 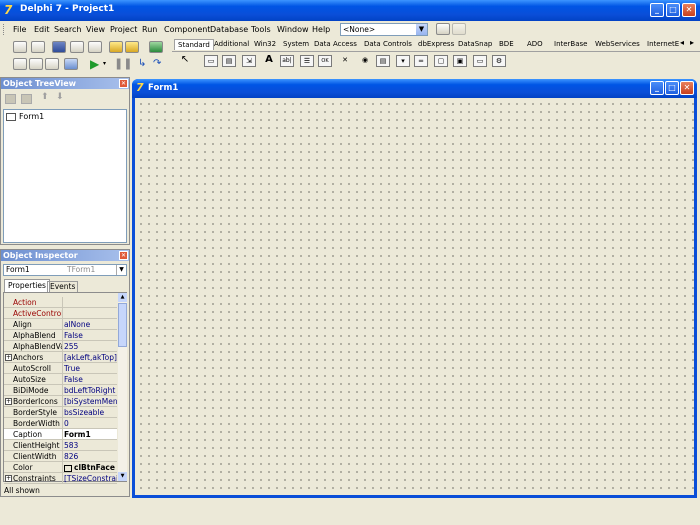 What do you see at coordinates (60, 467) in the screenshot?
I see `property-row: Color clBtnFace` at bounding box center [60, 467].